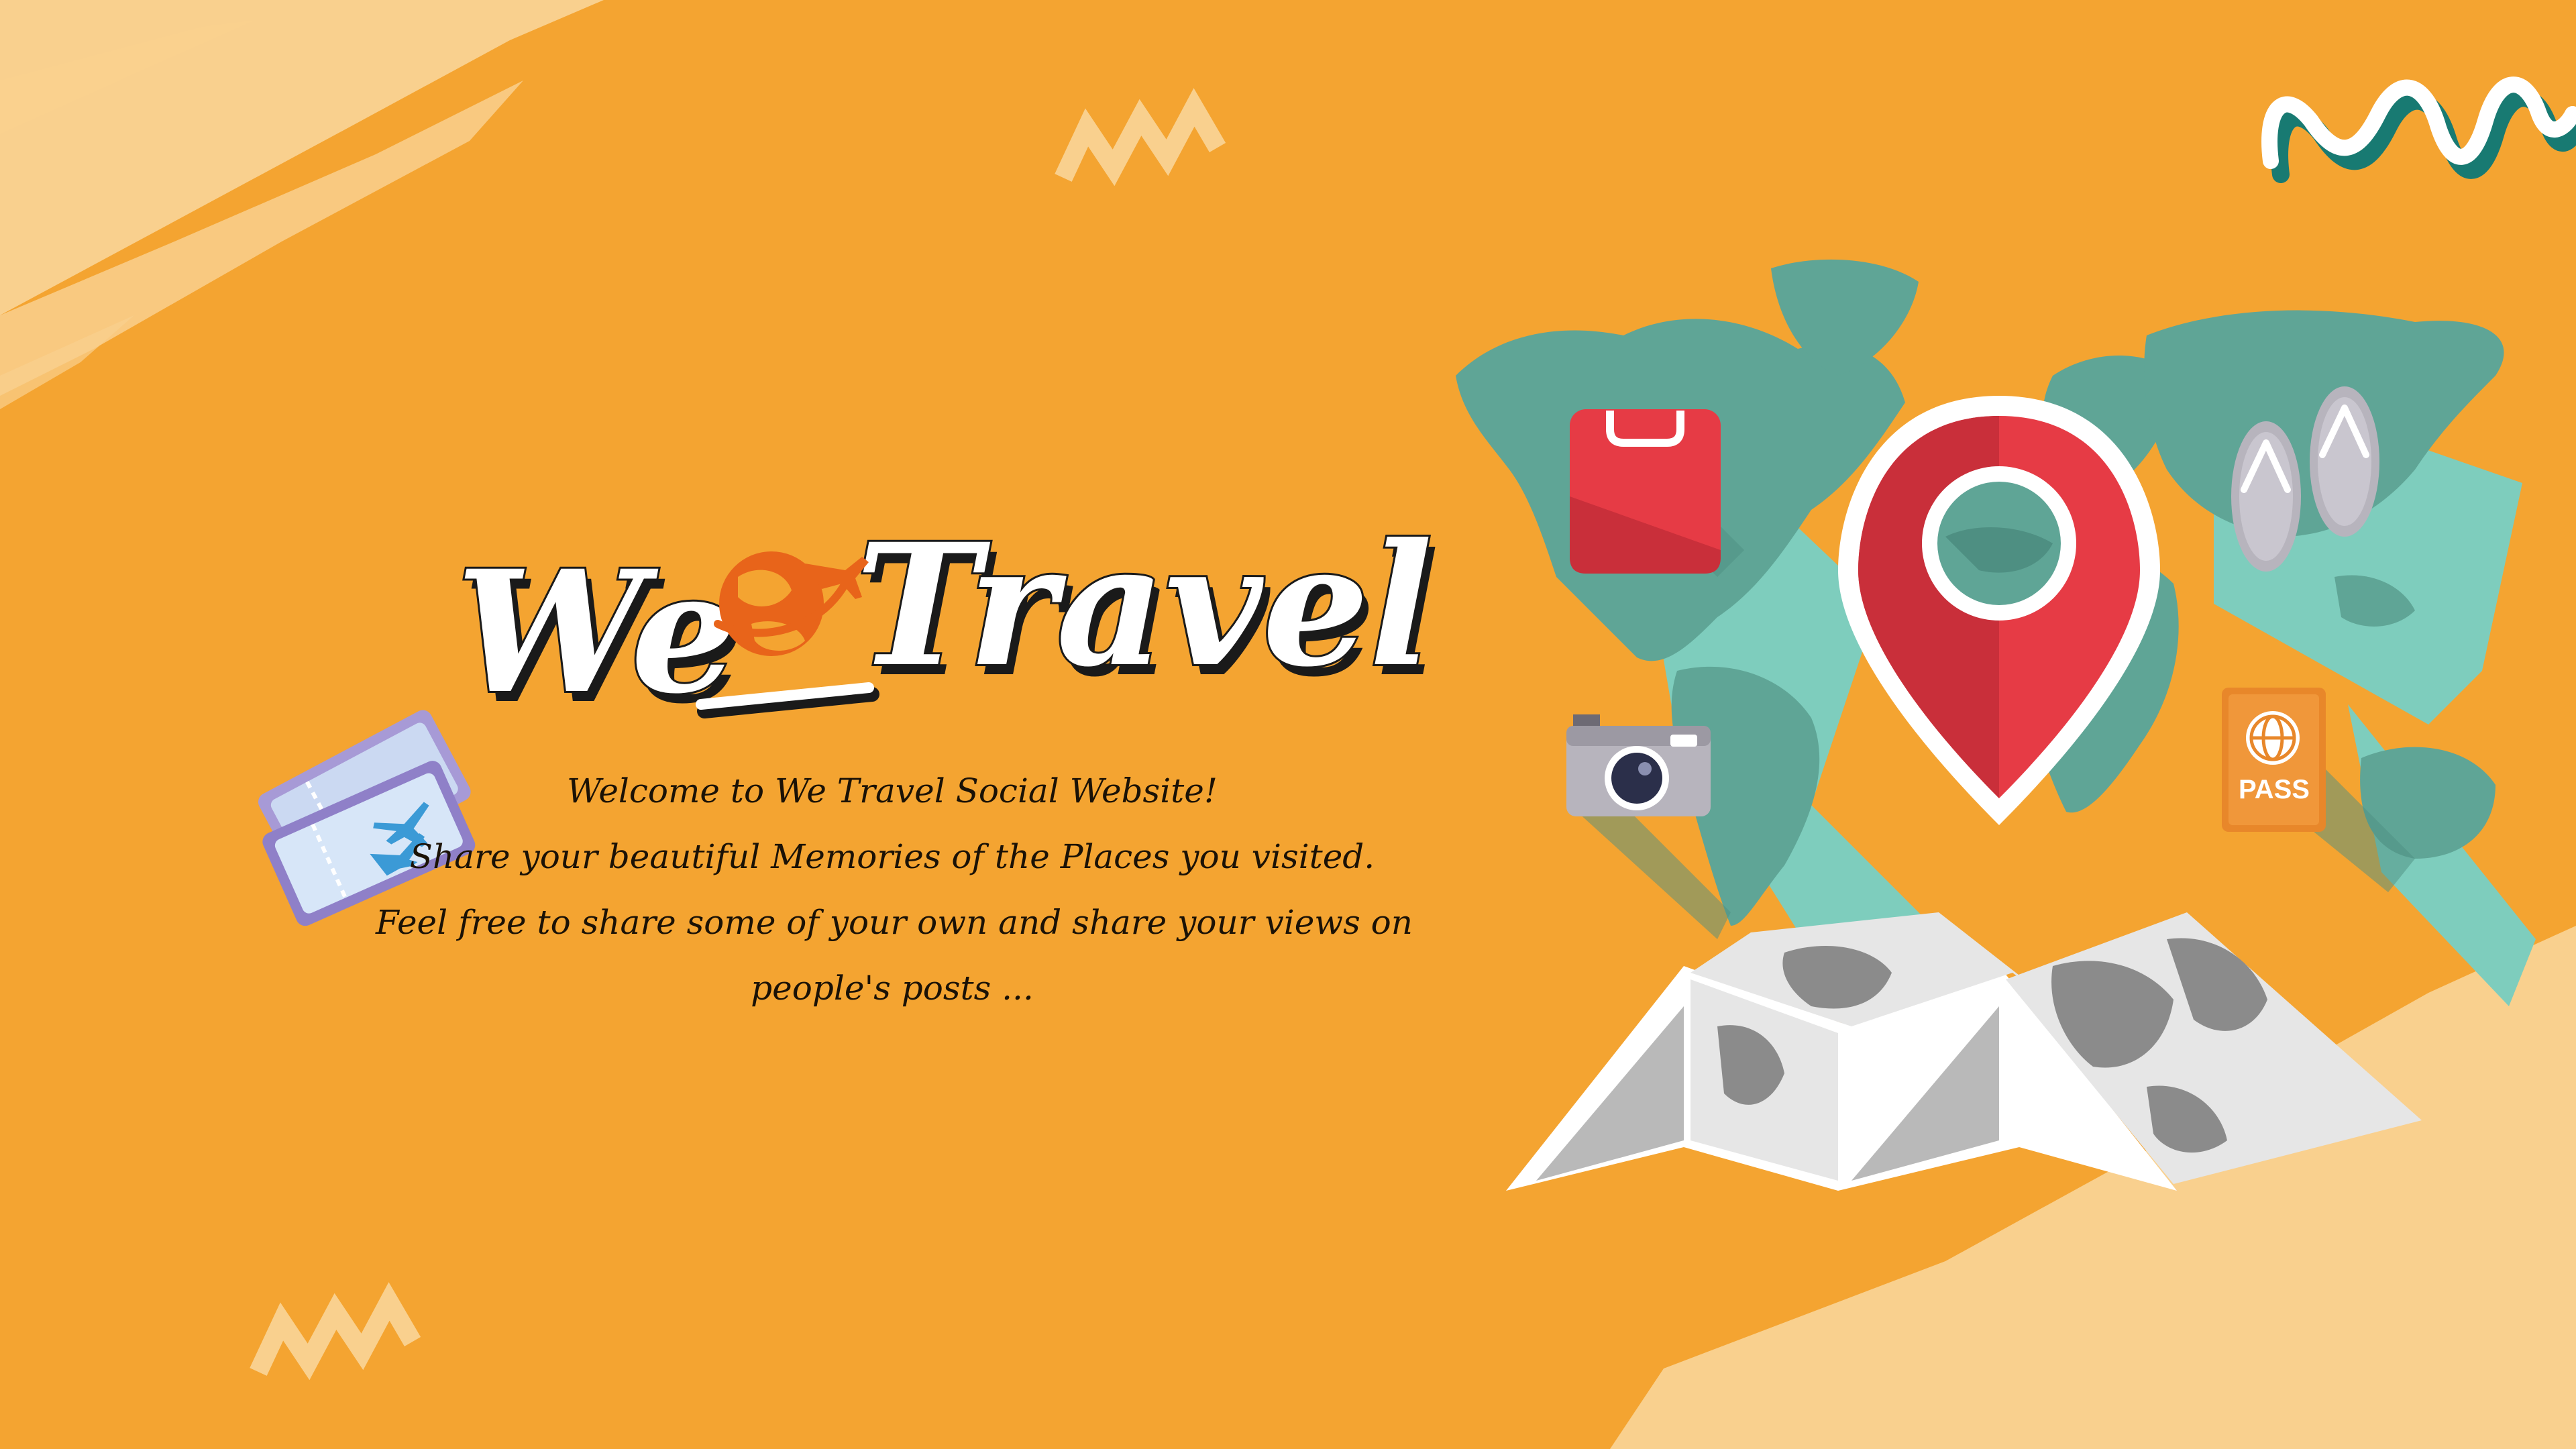 Image resolution: width=2576 pixels, height=1449 pixels. I want to click on logo: We Travel We Travel, so click(947, 622).